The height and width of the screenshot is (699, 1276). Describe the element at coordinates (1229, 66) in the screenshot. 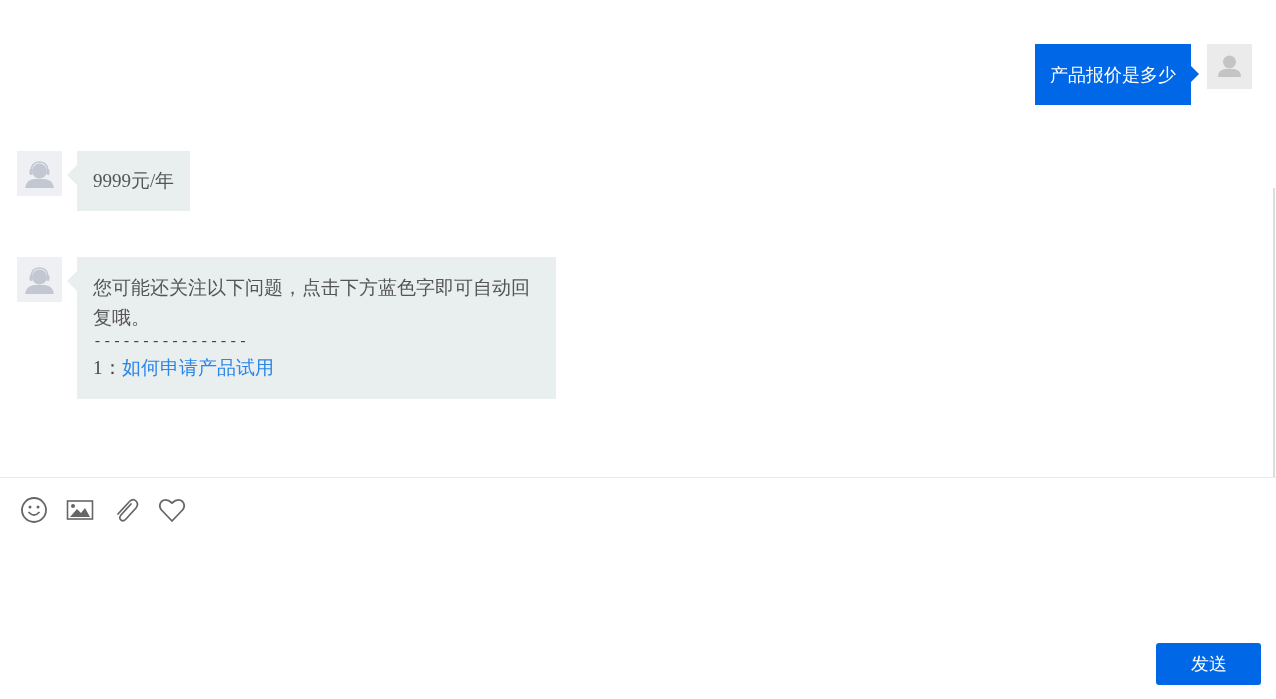

I see `user-avatar` at that location.